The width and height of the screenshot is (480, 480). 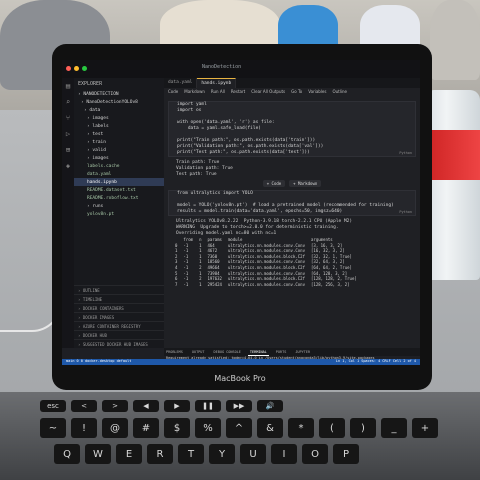 What do you see at coordinates (119, 298) in the screenshot?
I see `sidebar-section: › TIMELINE` at bounding box center [119, 298].